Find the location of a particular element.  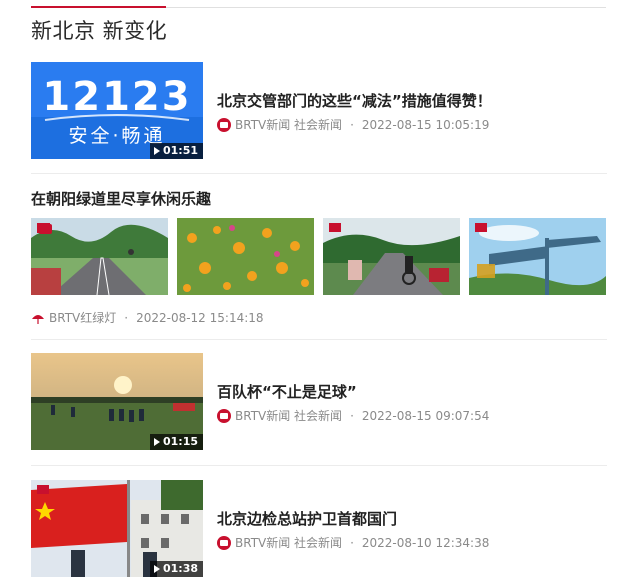

brtv-watermark-icon is located at coordinates (45, 229).